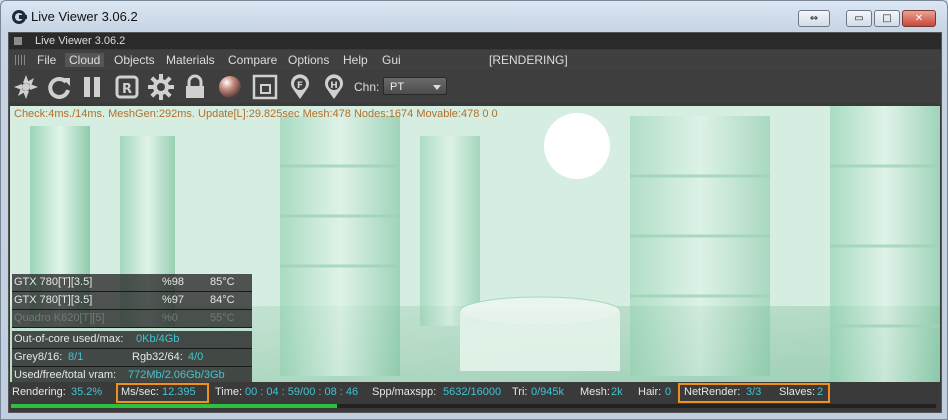 This screenshot has height=420, width=948. Describe the element at coordinates (46, 60) in the screenshot. I see `menu-file: File` at that location.